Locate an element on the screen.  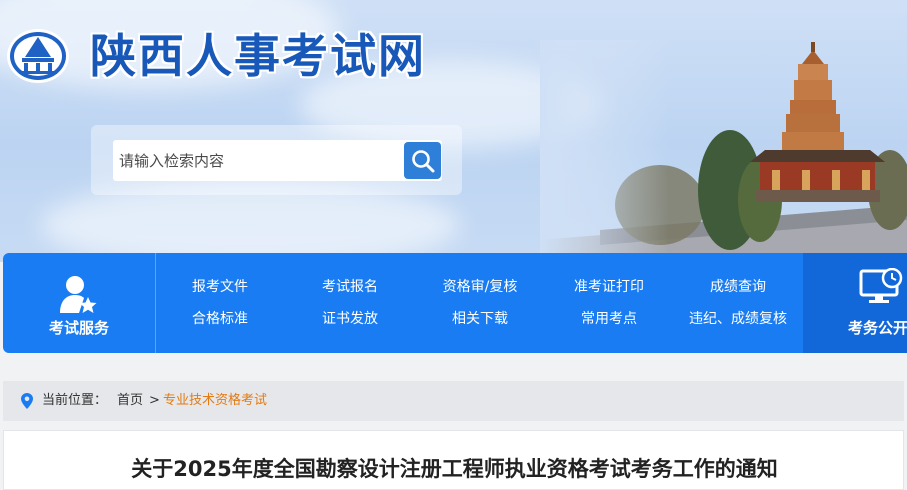
nav-link-pass-standard: 合格标准 is located at coordinates (220, 319).